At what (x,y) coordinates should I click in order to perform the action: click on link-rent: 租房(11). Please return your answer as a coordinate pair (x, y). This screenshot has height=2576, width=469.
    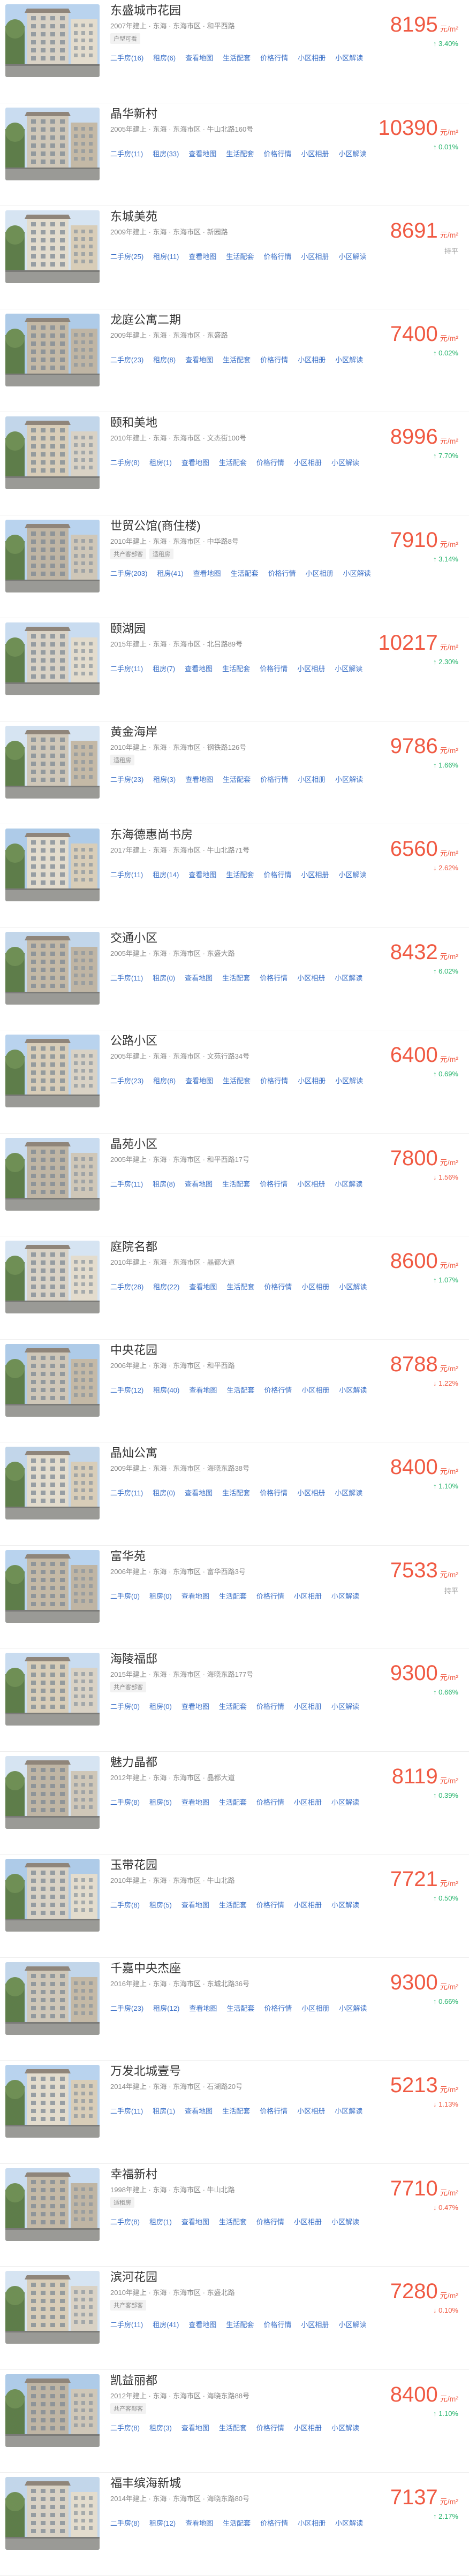
    Looking at the image, I should click on (166, 257).